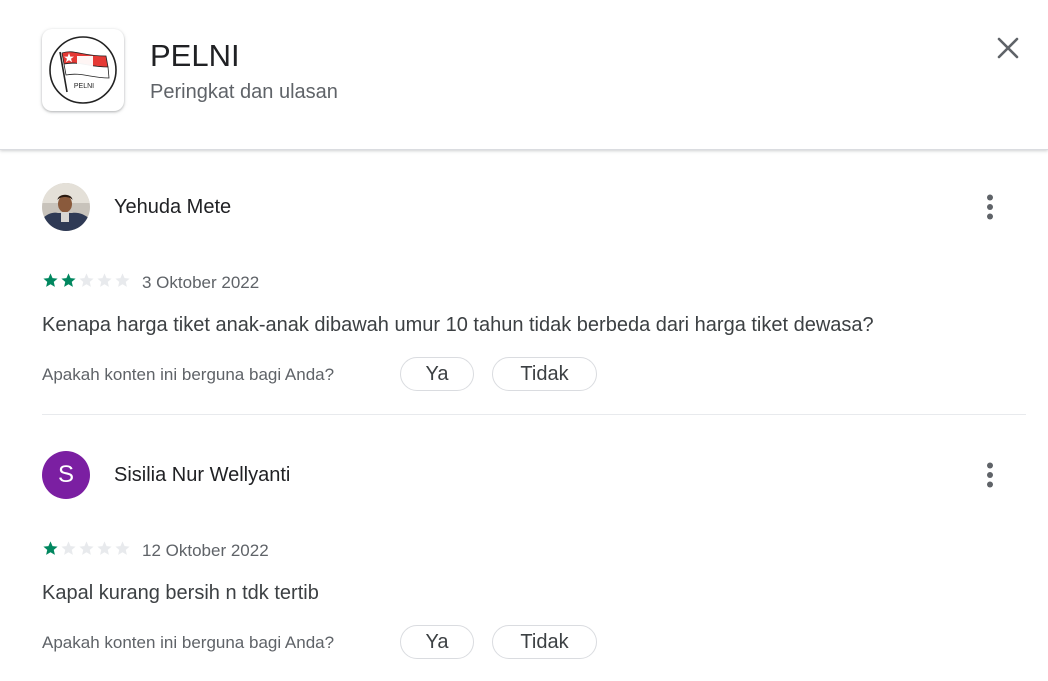 The width and height of the screenshot is (1048, 681). Describe the element at coordinates (205, 550) in the screenshot. I see `review-date: 12 Oktober 2022` at that location.